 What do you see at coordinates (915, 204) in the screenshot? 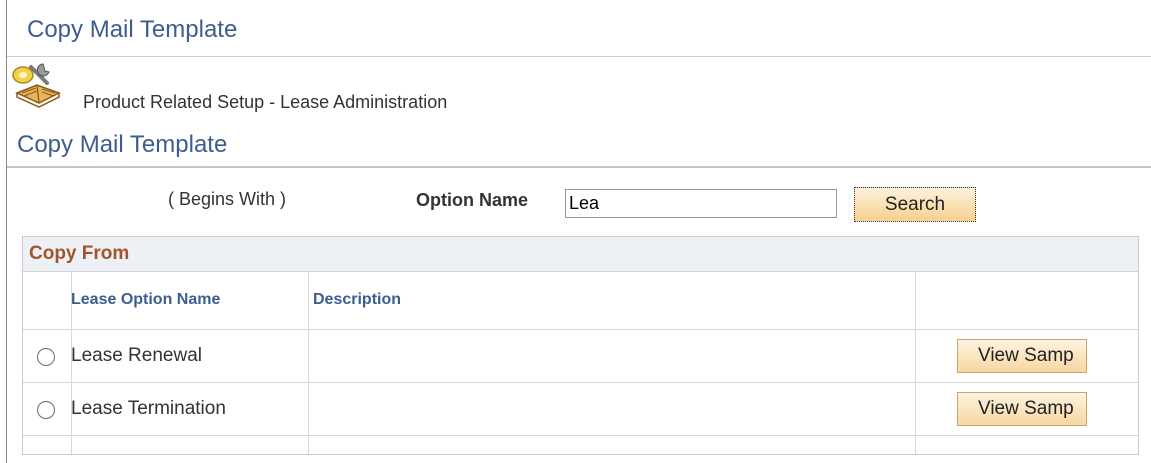
I see `search-button: Search` at bounding box center [915, 204].